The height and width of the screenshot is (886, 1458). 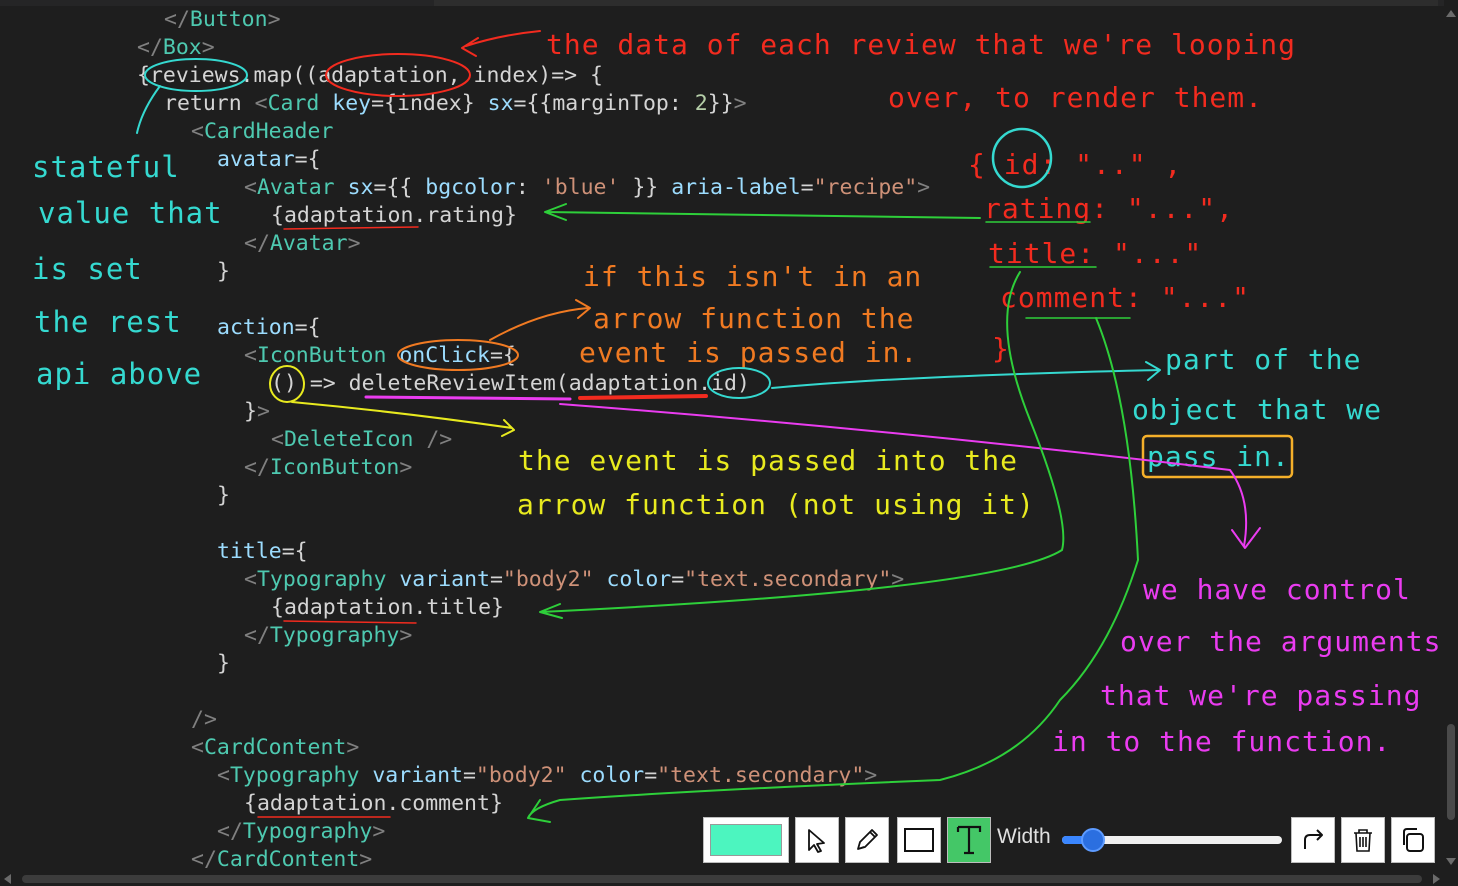 I want to click on scroll-down-icon, so click(x=1451, y=861).